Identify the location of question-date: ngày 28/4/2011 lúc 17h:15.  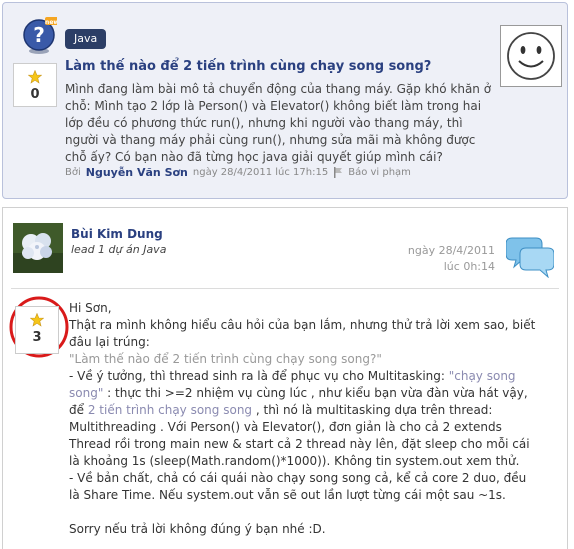
(260, 172).